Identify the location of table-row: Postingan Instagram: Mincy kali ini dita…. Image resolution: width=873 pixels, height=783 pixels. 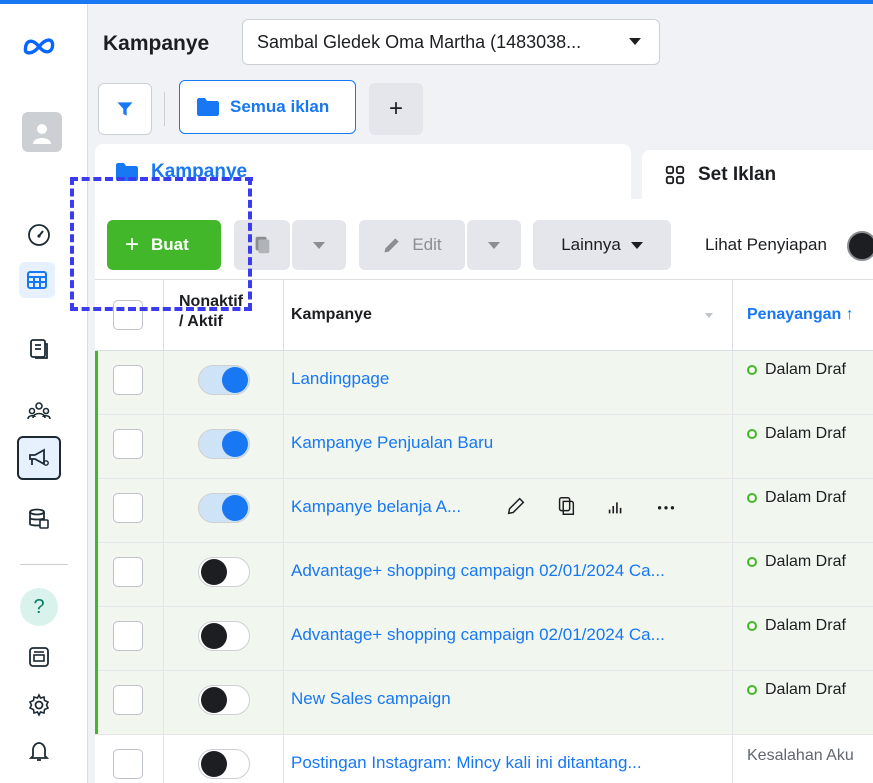
(484, 759).